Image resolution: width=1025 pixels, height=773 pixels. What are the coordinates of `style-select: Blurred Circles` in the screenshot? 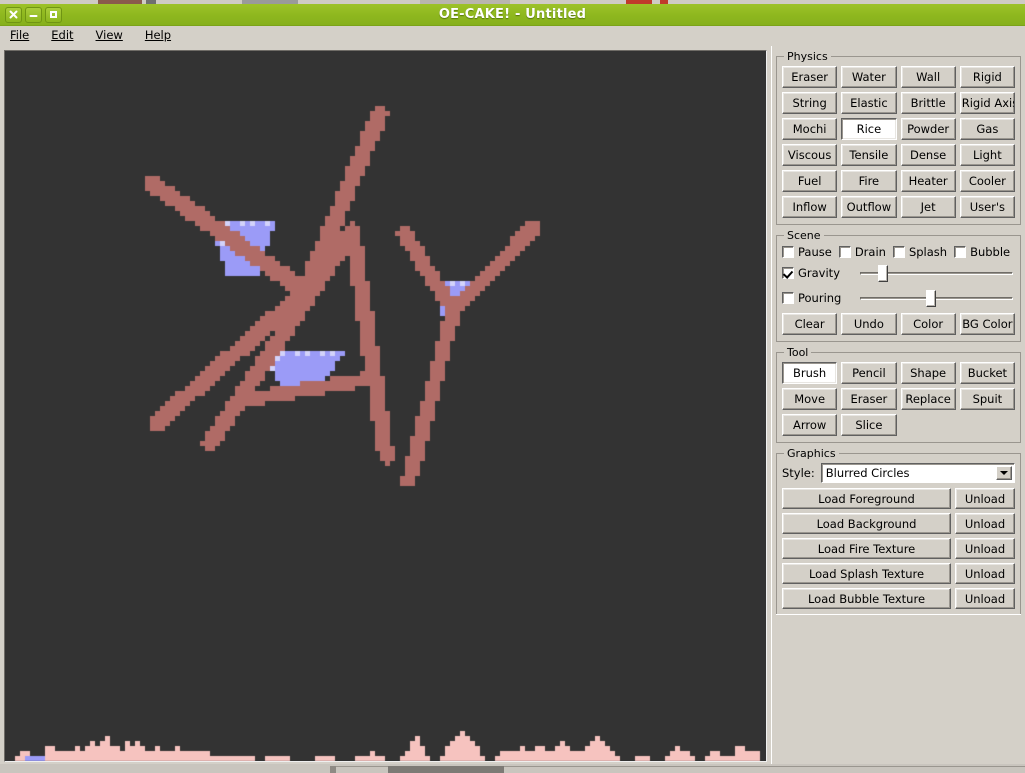 It's located at (917, 473).